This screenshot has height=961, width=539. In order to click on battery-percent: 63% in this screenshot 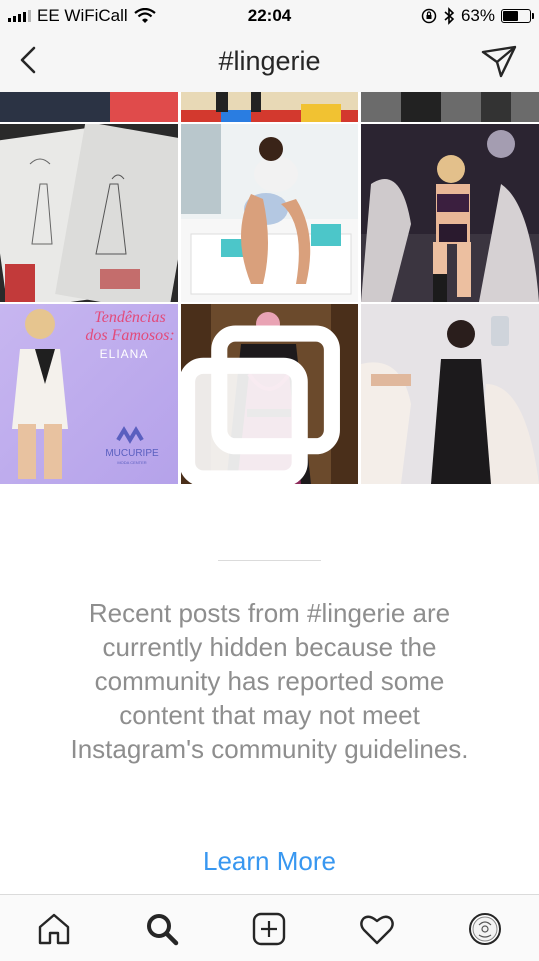, I will do `click(477, 15)`.